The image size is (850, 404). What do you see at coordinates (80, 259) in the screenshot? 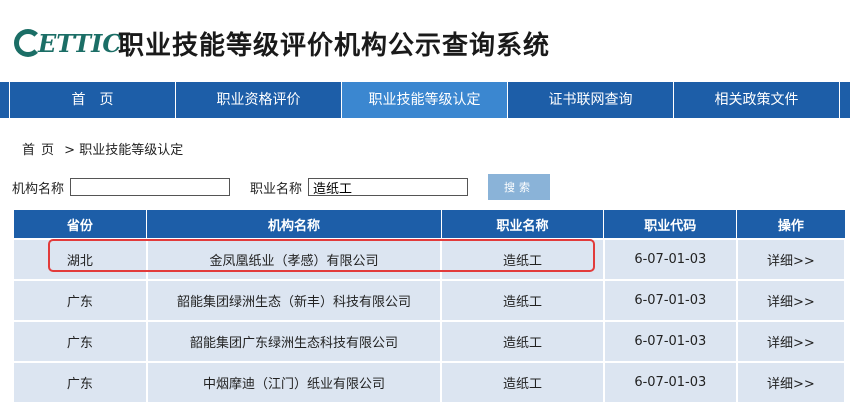
I see `cell-province: 湖北` at bounding box center [80, 259].